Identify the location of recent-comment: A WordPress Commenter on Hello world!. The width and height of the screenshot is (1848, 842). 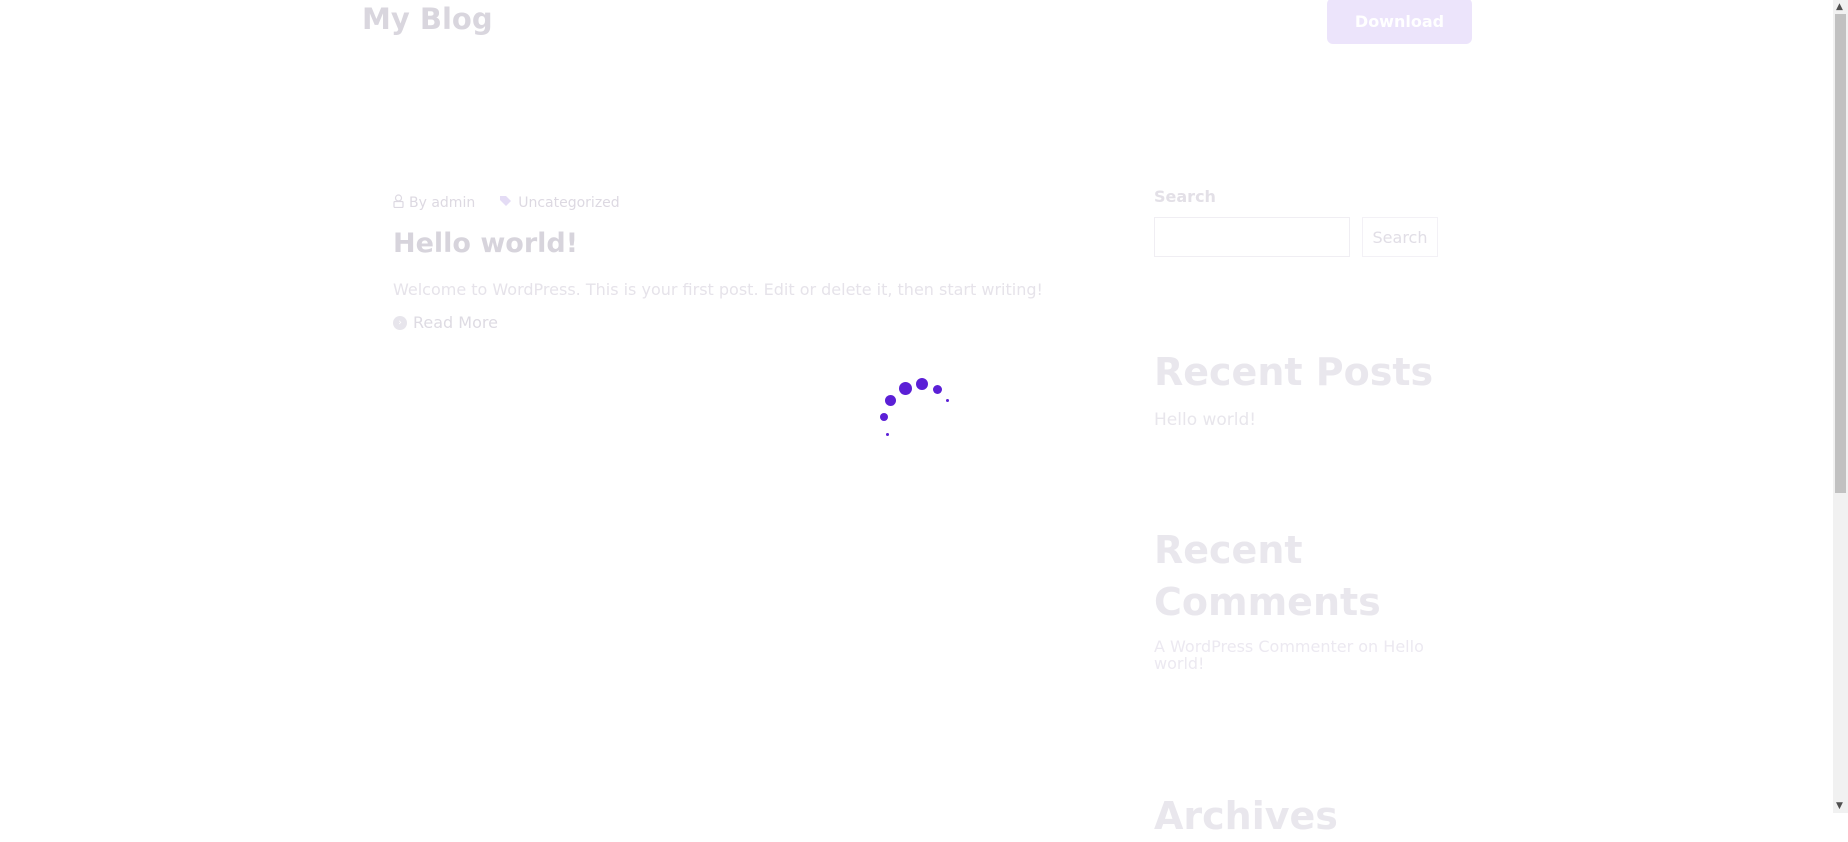
(1304, 655).